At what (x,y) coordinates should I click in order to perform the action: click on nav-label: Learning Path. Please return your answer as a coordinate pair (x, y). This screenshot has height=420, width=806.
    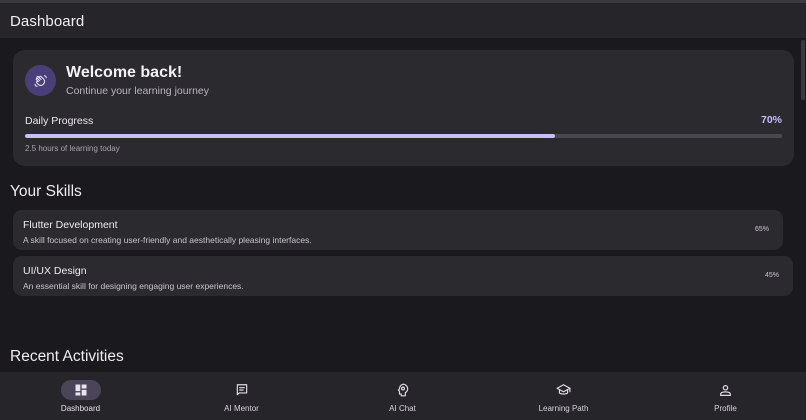
    Looking at the image, I should click on (563, 408).